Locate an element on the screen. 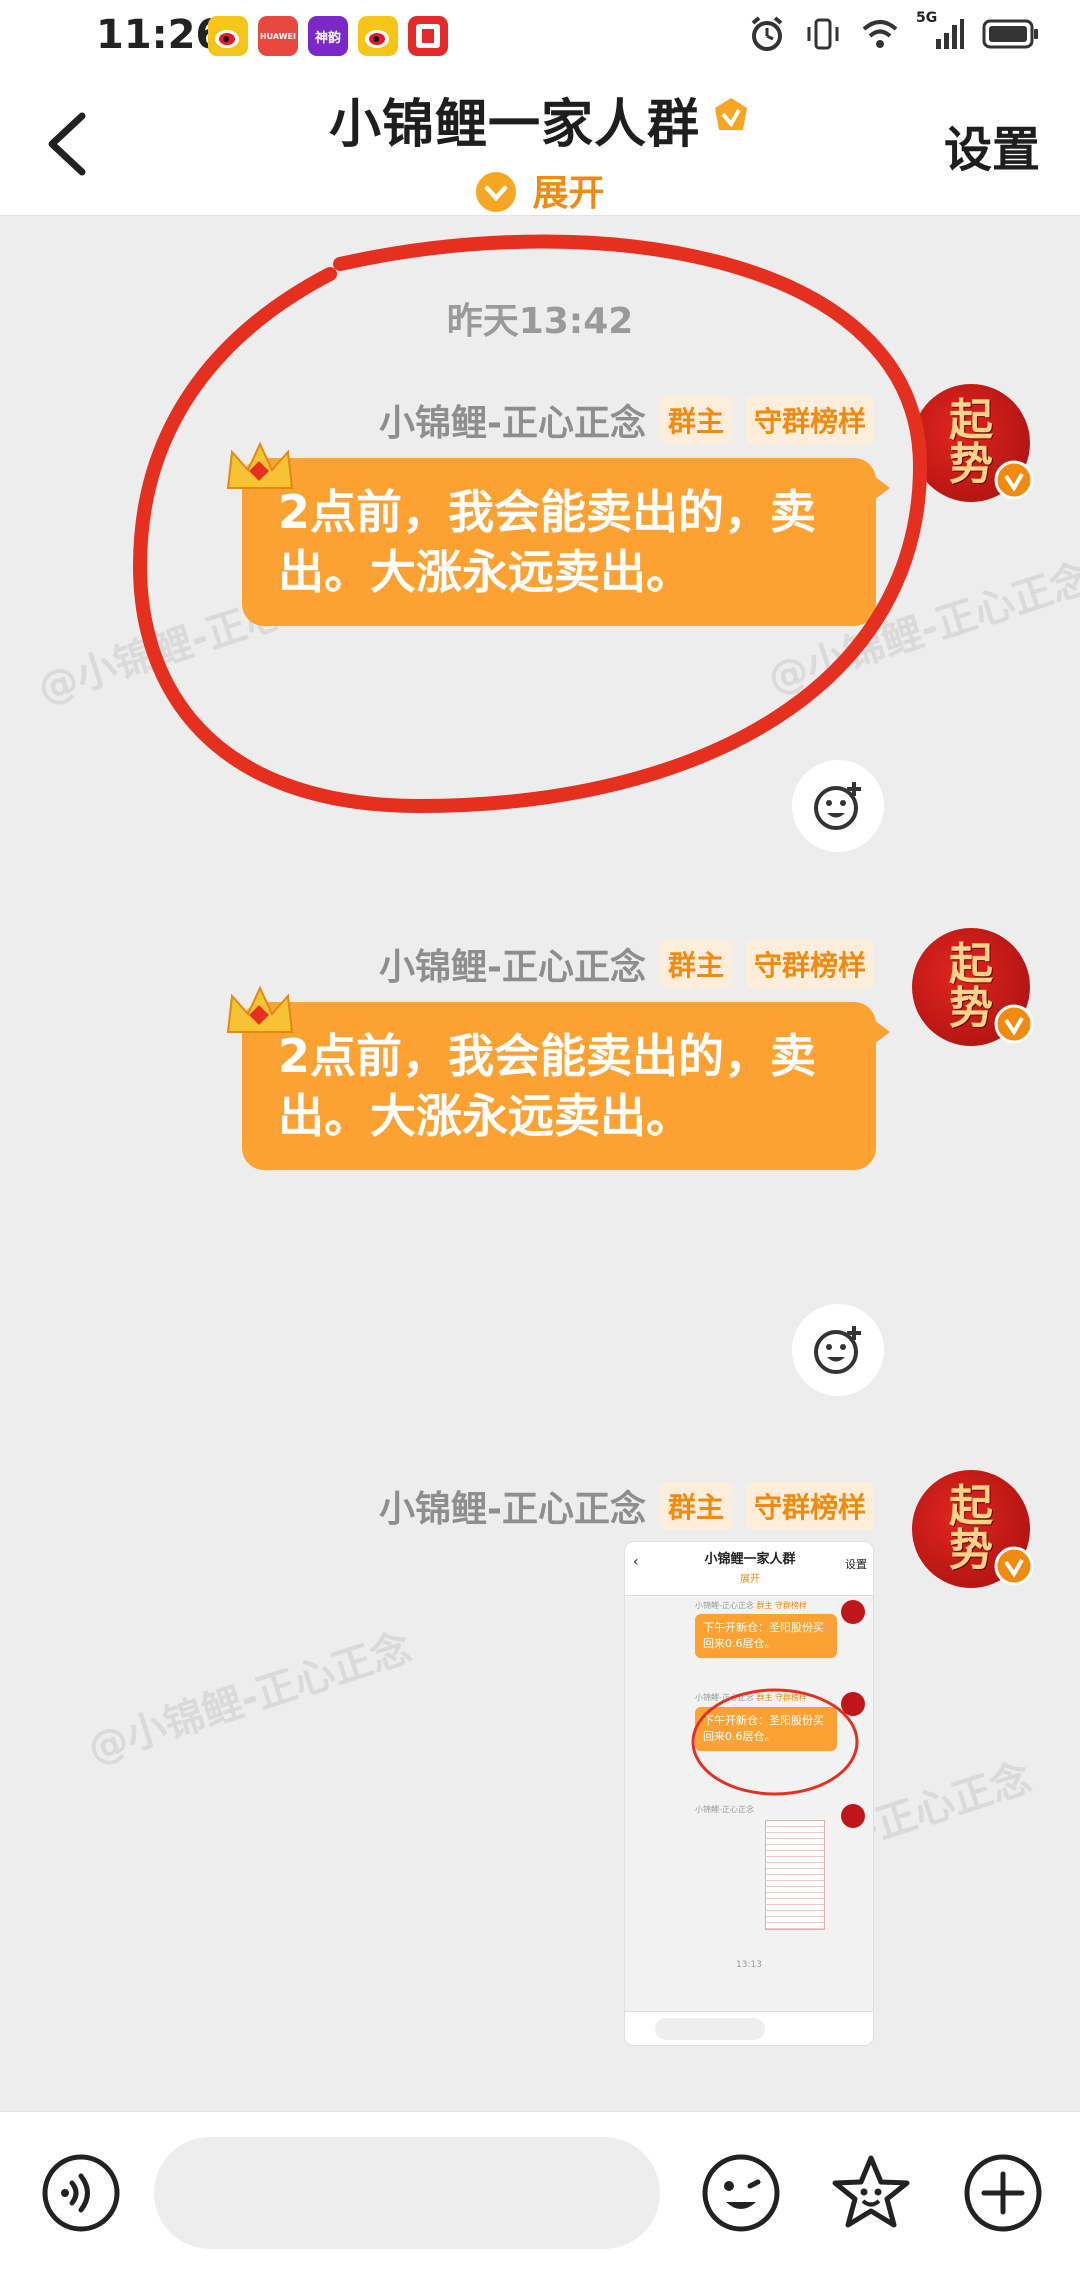 The image size is (1080, 2280). input-bar is located at coordinates (540, 2195).